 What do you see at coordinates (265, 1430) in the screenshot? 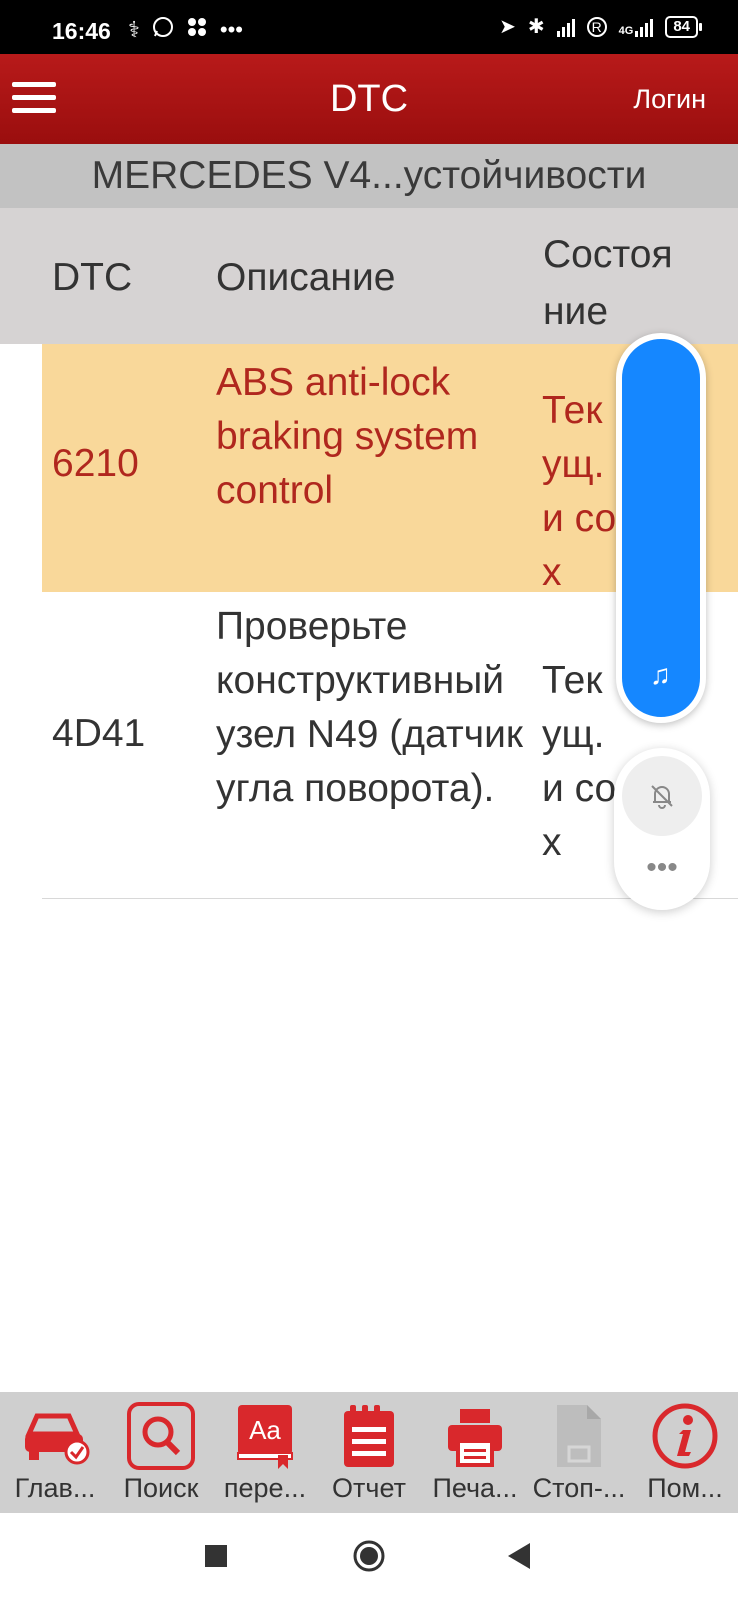
I see `svg-text: Aa` at bounding box center [265, 1430].